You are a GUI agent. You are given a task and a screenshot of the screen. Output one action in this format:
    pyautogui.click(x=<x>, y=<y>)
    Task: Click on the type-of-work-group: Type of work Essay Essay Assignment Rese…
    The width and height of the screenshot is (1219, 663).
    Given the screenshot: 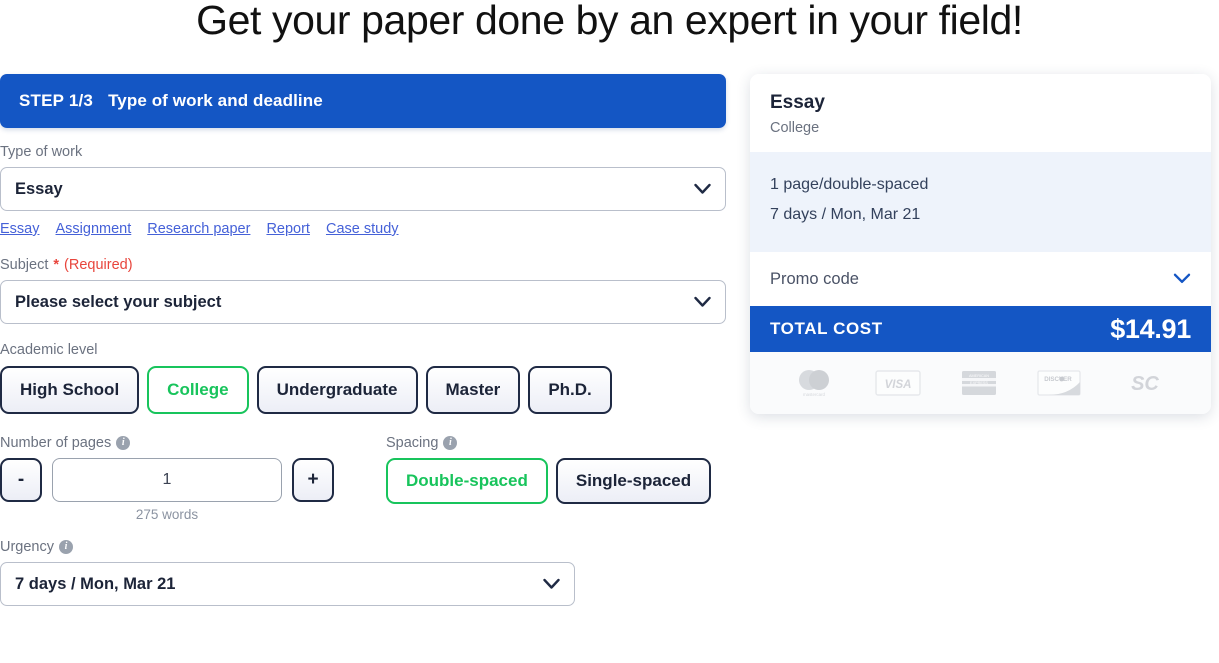 What is the action you would take?
    pyautogui.click(x=363, y=190)
    